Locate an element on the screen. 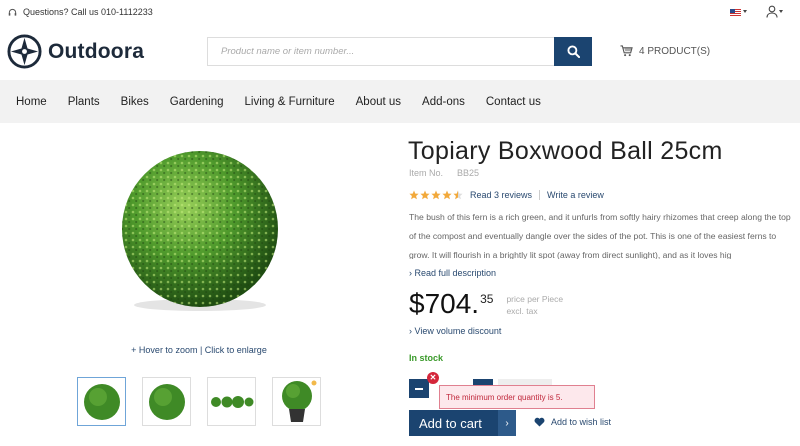  divider is located at coordinates (540, 195).